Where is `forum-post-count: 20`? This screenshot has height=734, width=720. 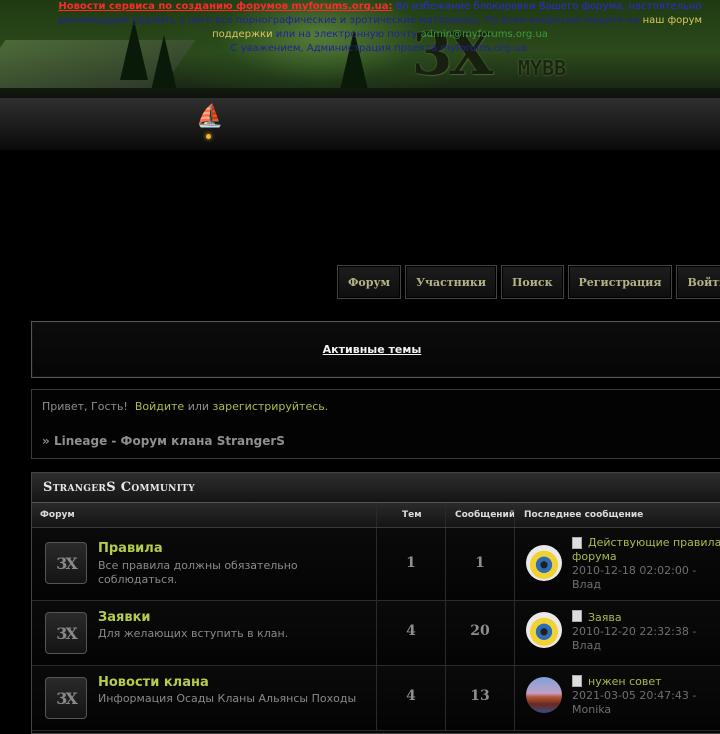 forum-post-count: 20 is located at coordinates (480, 631).